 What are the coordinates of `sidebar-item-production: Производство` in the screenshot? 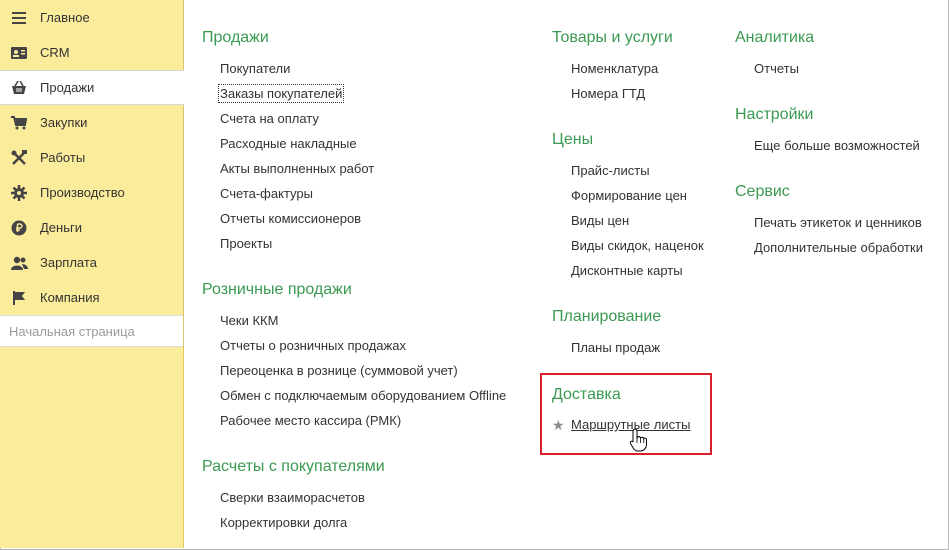 It's located at (91, 192).